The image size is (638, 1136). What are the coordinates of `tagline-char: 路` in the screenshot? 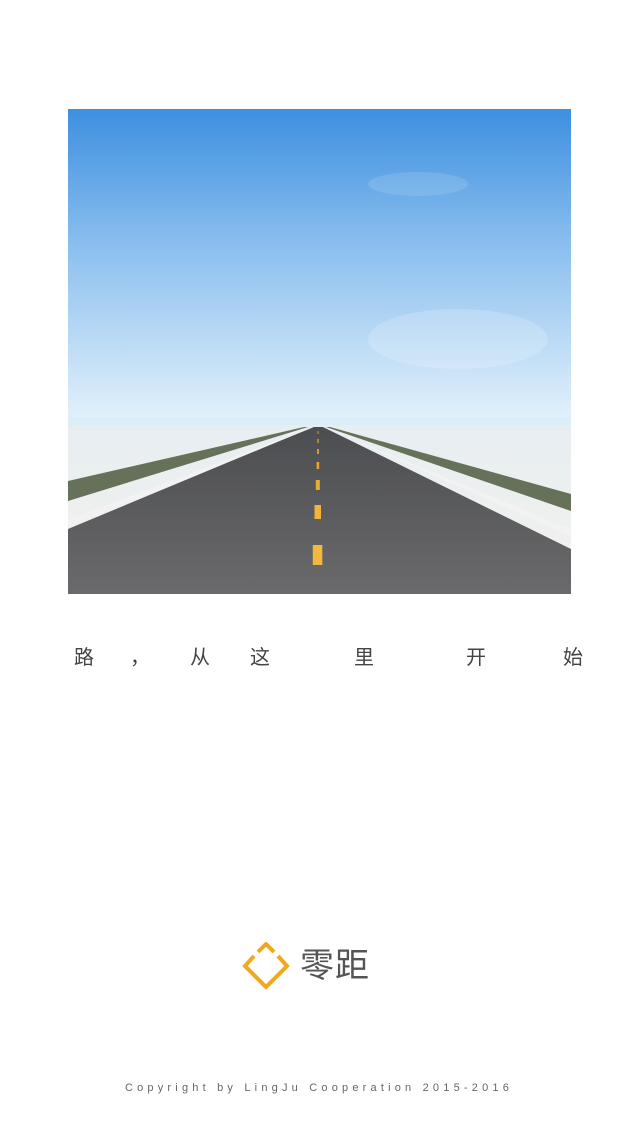 It's located at (84, 657).